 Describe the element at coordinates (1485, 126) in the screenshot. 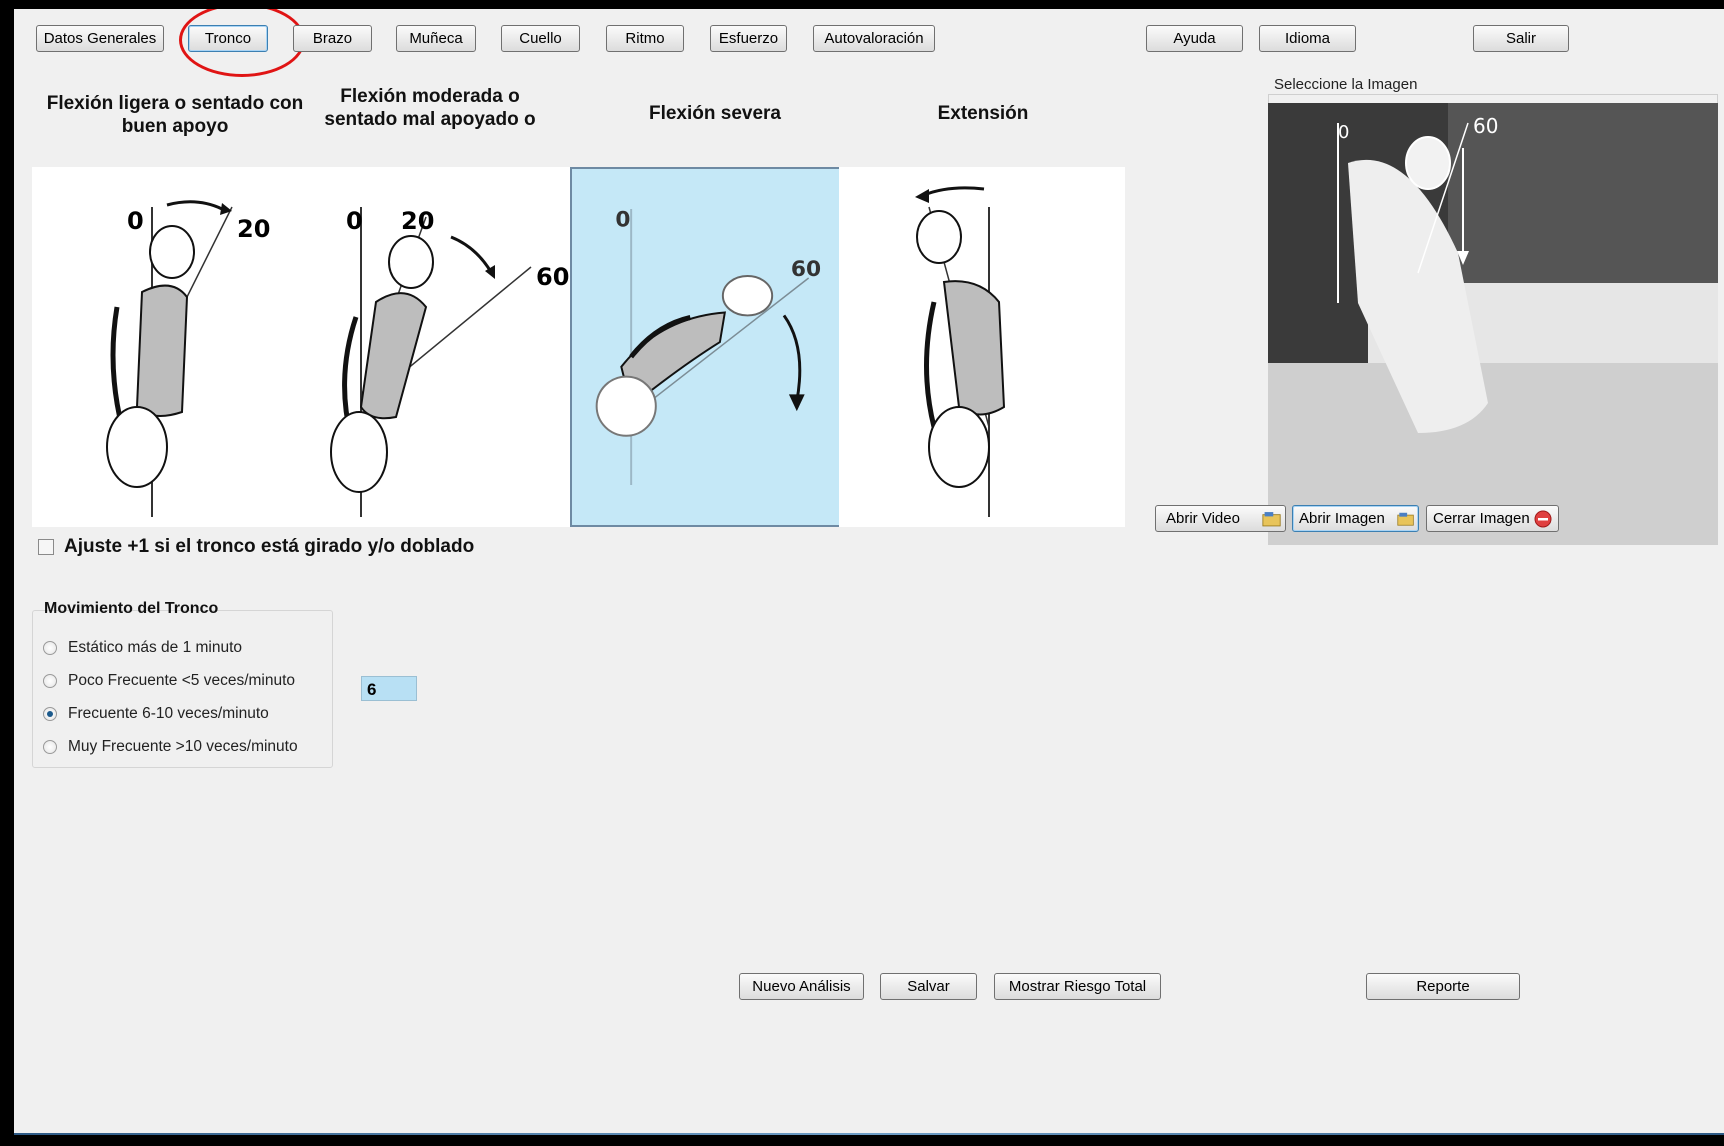

I see `overlay-angle-60: 60` at that location.